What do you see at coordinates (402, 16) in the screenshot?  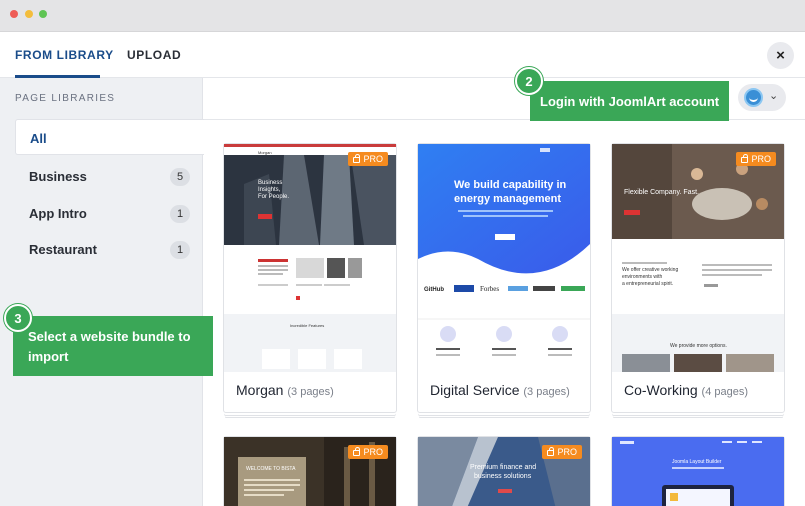 I see `window-titlebar` at bounding box center [402, 16].